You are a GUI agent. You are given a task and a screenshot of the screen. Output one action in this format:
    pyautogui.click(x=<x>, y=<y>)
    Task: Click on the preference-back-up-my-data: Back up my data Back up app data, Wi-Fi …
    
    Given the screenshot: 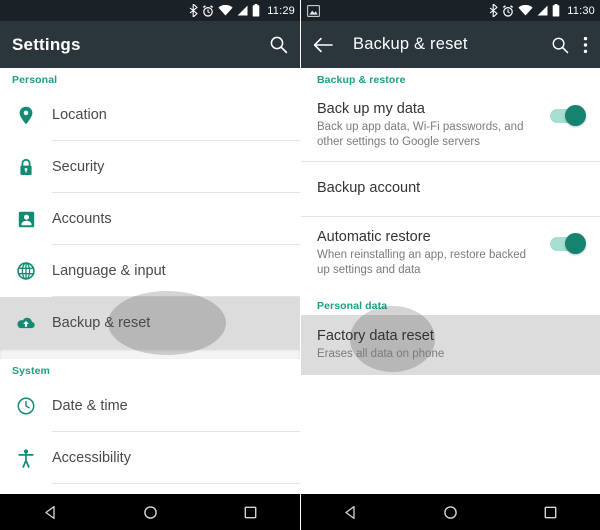 What is the action you would take?
    pyautogui.click(x=450, y=126)
    